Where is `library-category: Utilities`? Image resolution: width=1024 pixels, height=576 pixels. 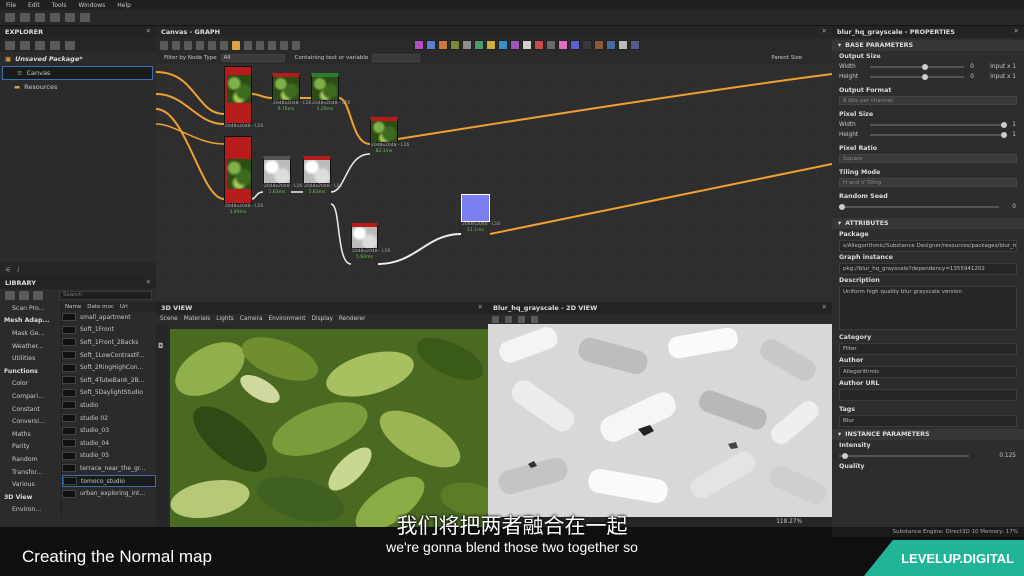
library-category: Utilities is located at coordinates (30, 358).